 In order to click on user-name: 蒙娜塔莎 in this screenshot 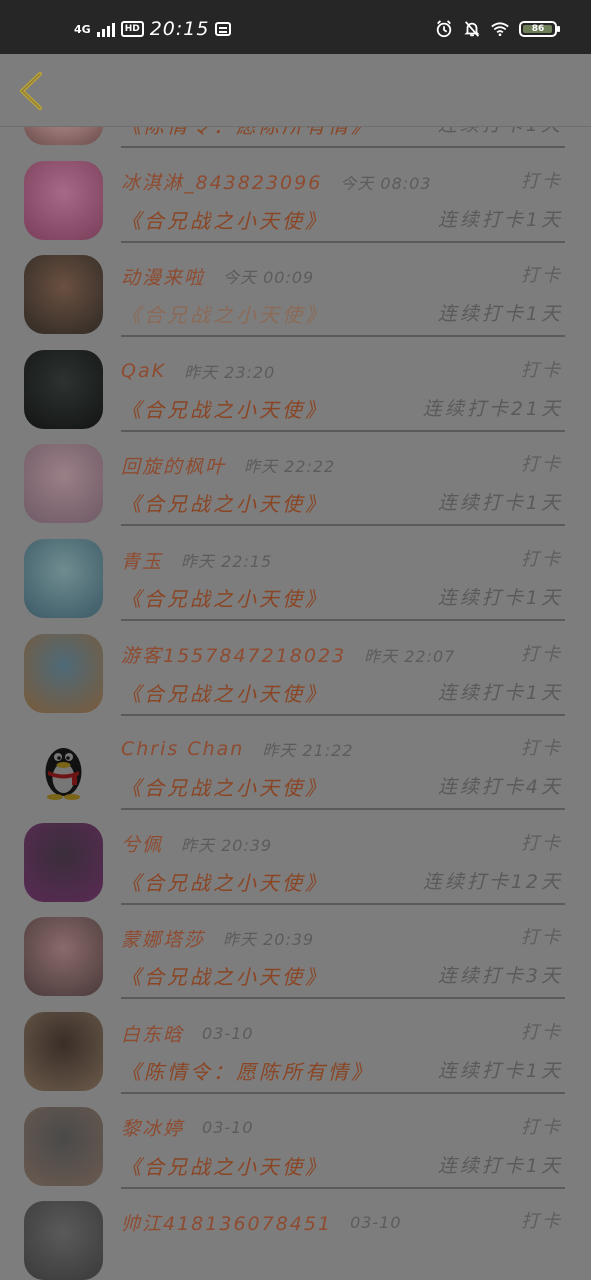, I will do `click(163, 938)`.